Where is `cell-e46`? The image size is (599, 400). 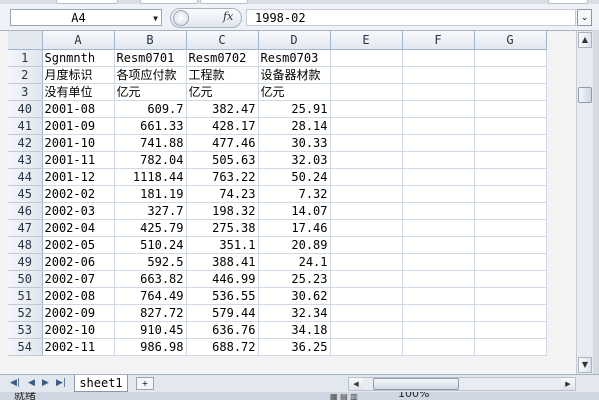
cell-e46 is located at coordinates (366, 211).